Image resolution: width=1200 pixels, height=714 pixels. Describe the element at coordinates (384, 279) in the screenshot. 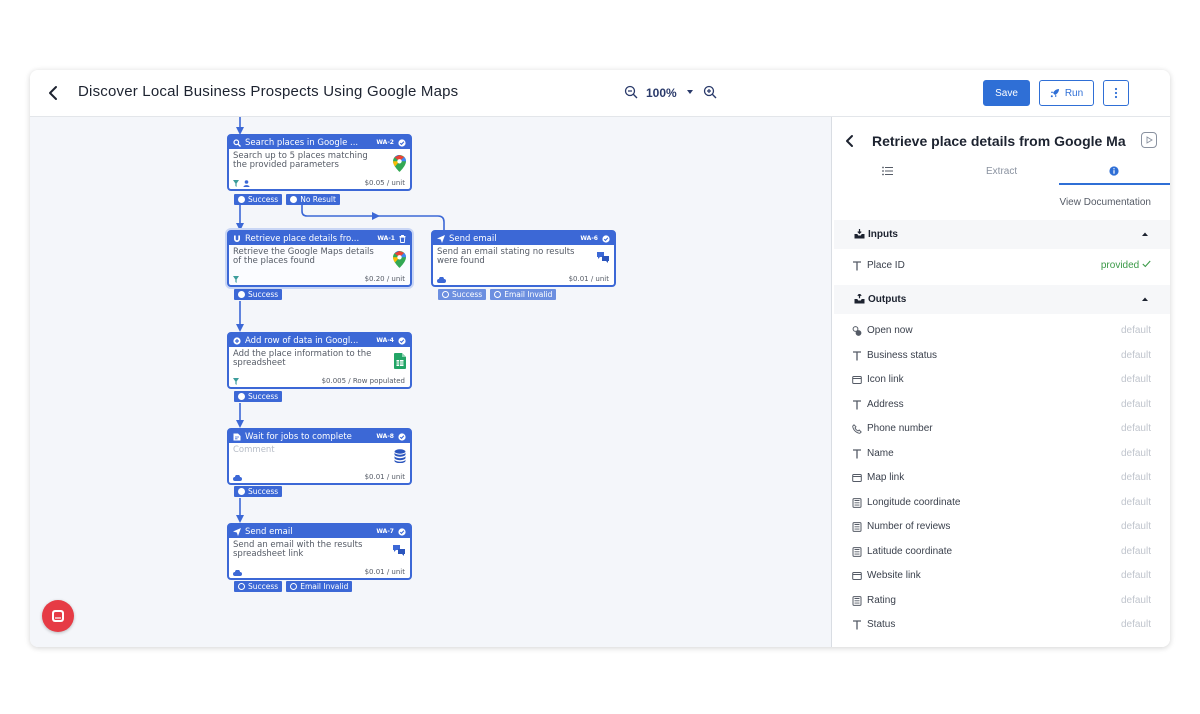

I see `node-price: $0.20 / unit` at that location.